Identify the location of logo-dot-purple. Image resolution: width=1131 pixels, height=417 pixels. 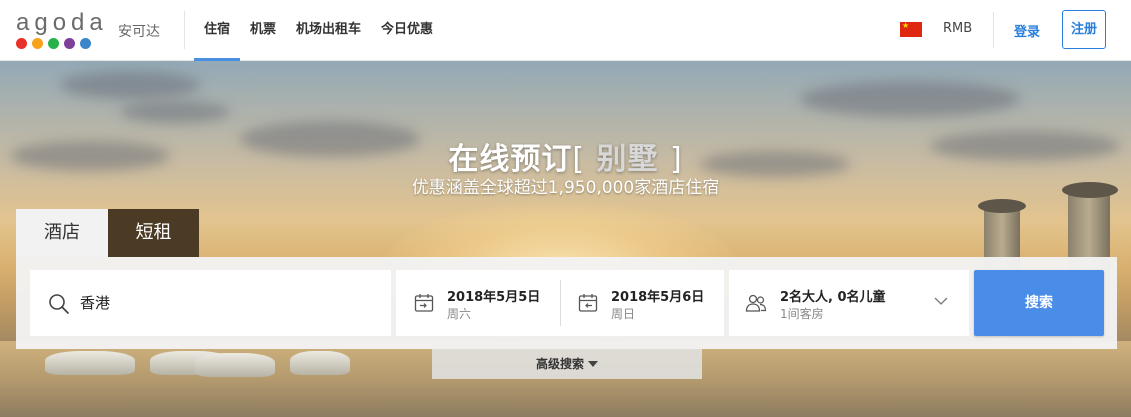
(69, 43).